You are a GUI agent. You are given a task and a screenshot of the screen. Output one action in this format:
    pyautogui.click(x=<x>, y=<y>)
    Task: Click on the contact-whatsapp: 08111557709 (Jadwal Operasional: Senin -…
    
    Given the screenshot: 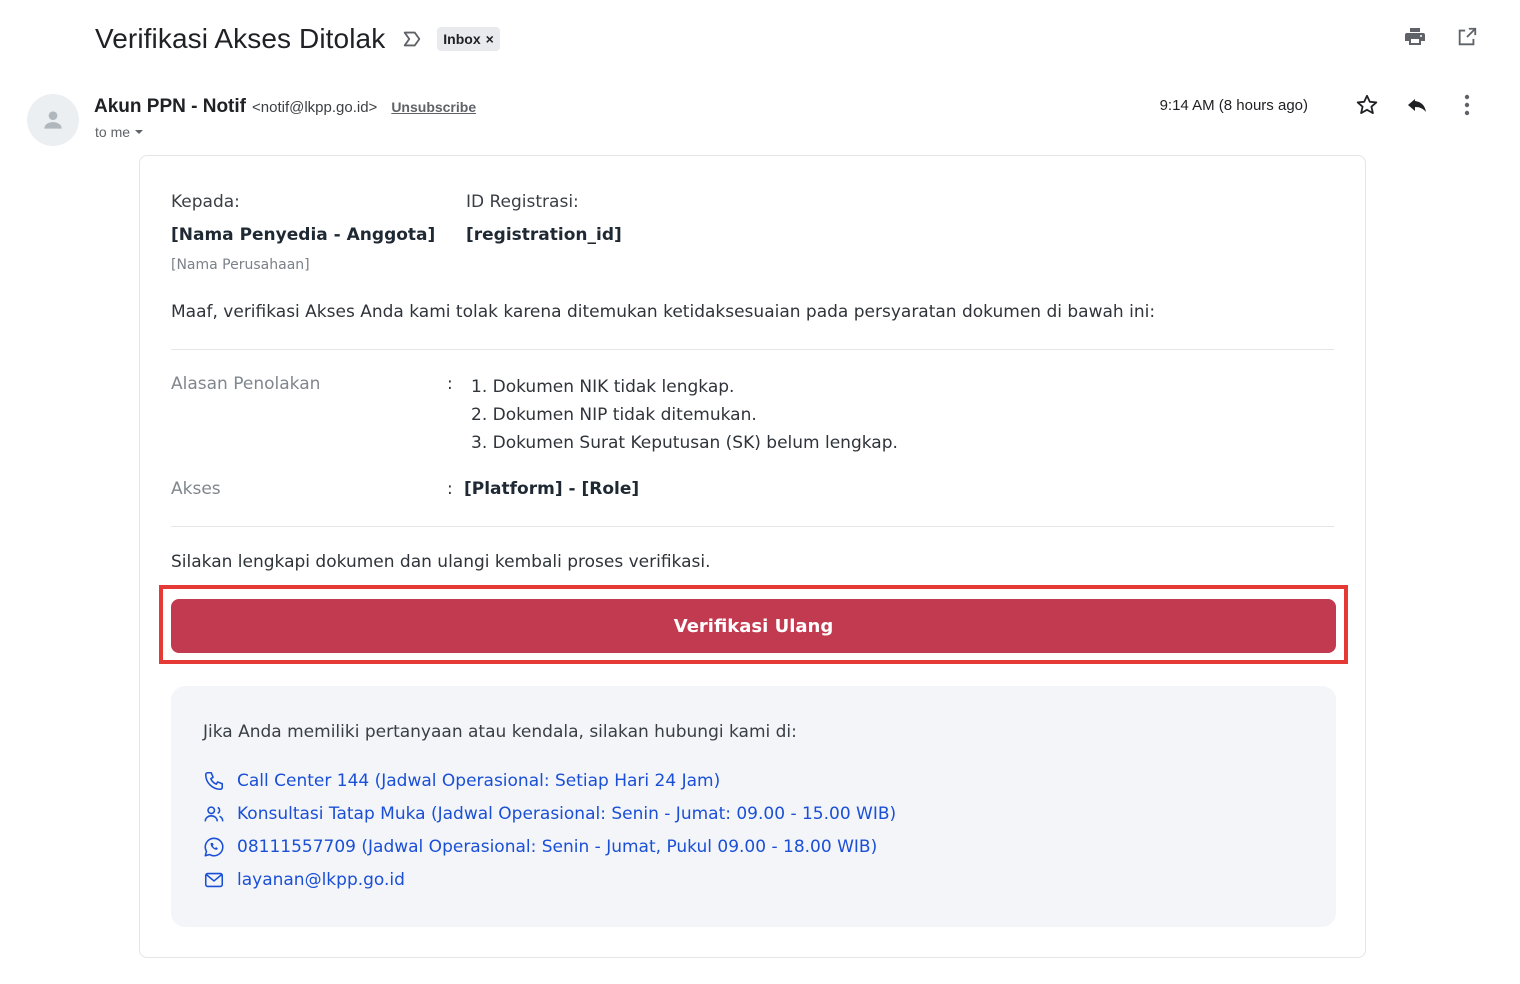 What is the action you would take?
    pyautogui.click(x=540, y=847)
    